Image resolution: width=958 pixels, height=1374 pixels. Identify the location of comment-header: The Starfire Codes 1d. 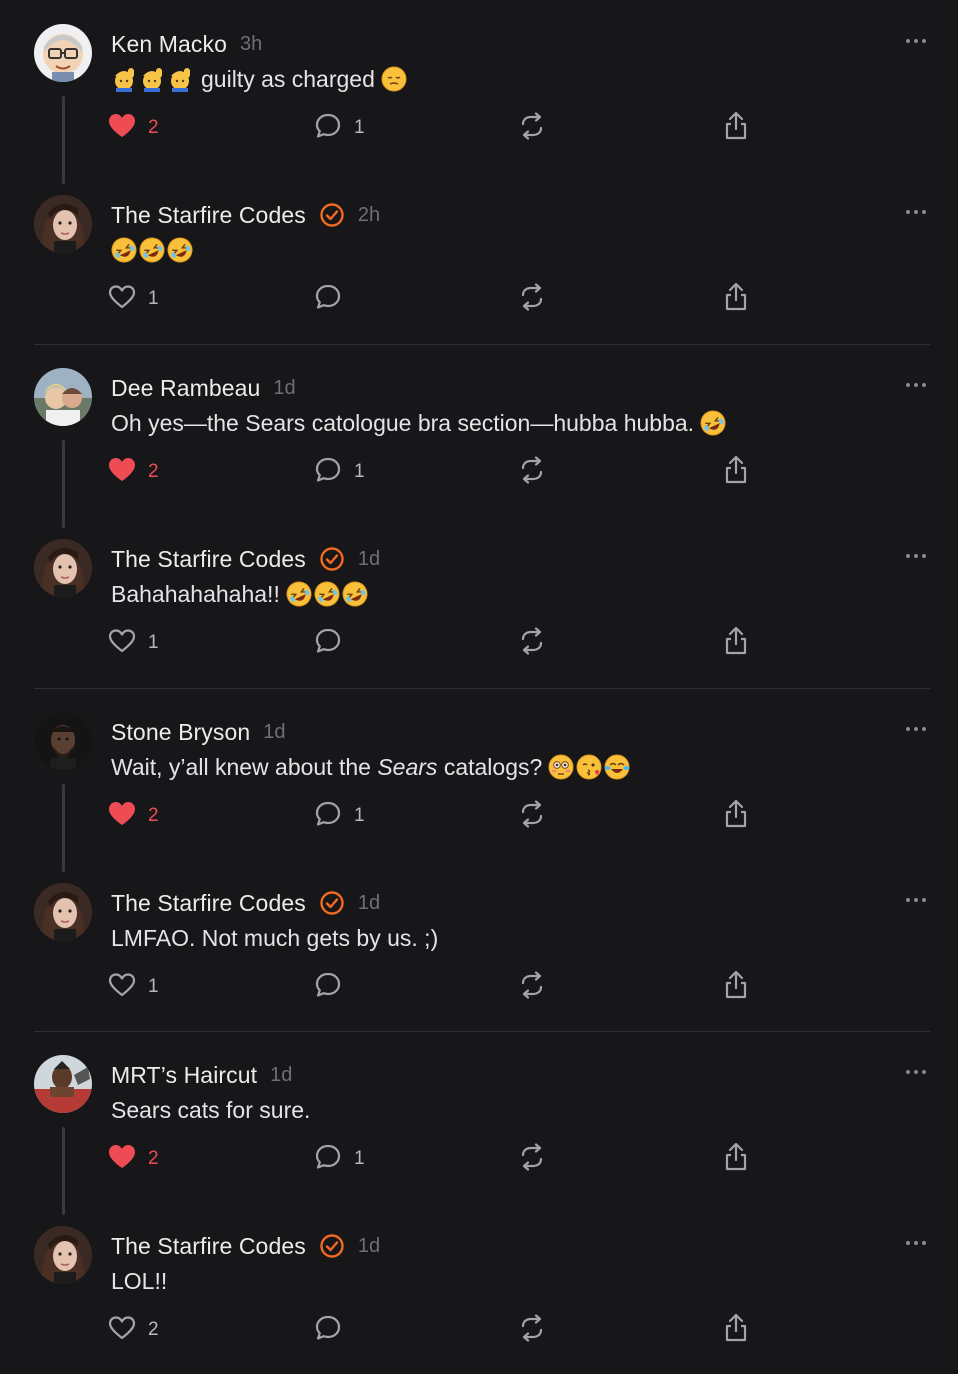
(245, 903).